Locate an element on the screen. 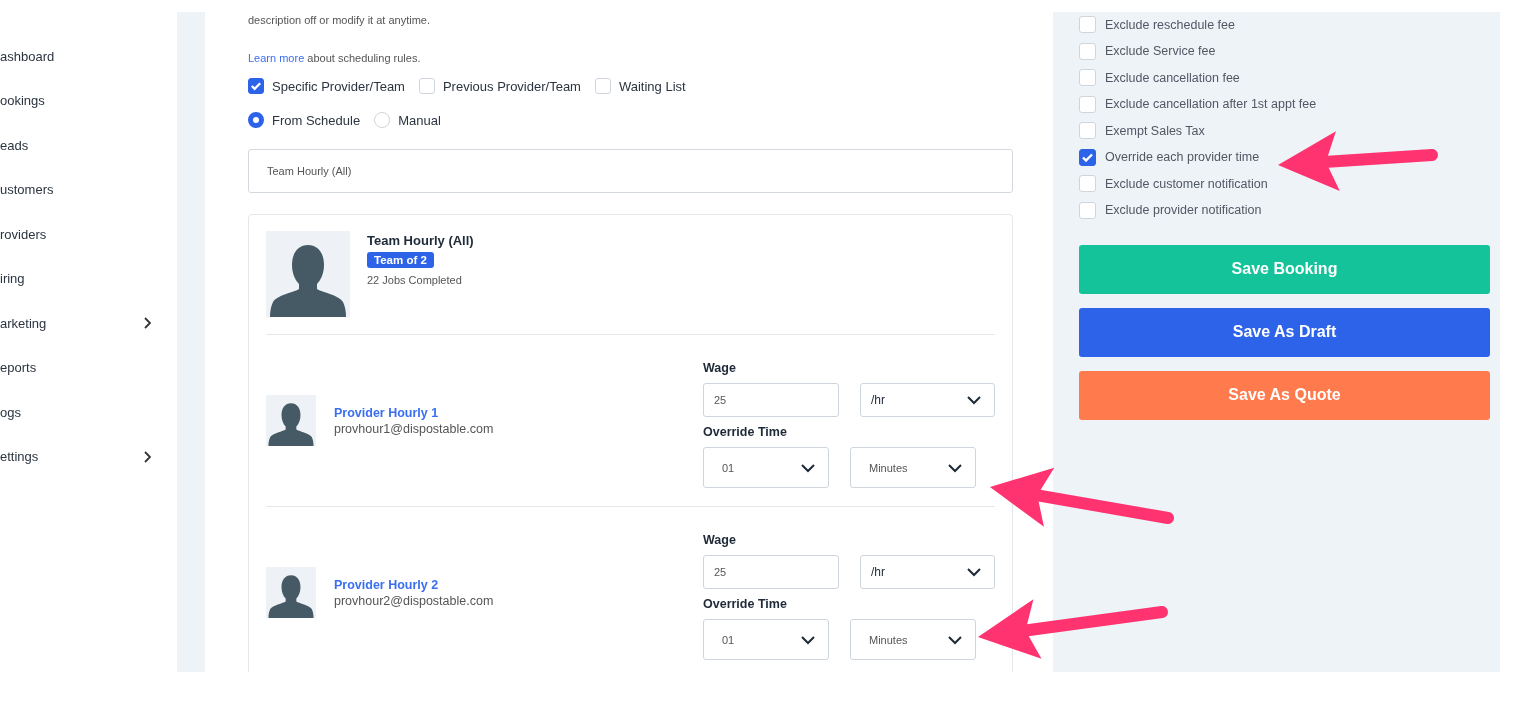 This screenshot has width=1516, height=702. radio-button is located at coordinates (256, 120).